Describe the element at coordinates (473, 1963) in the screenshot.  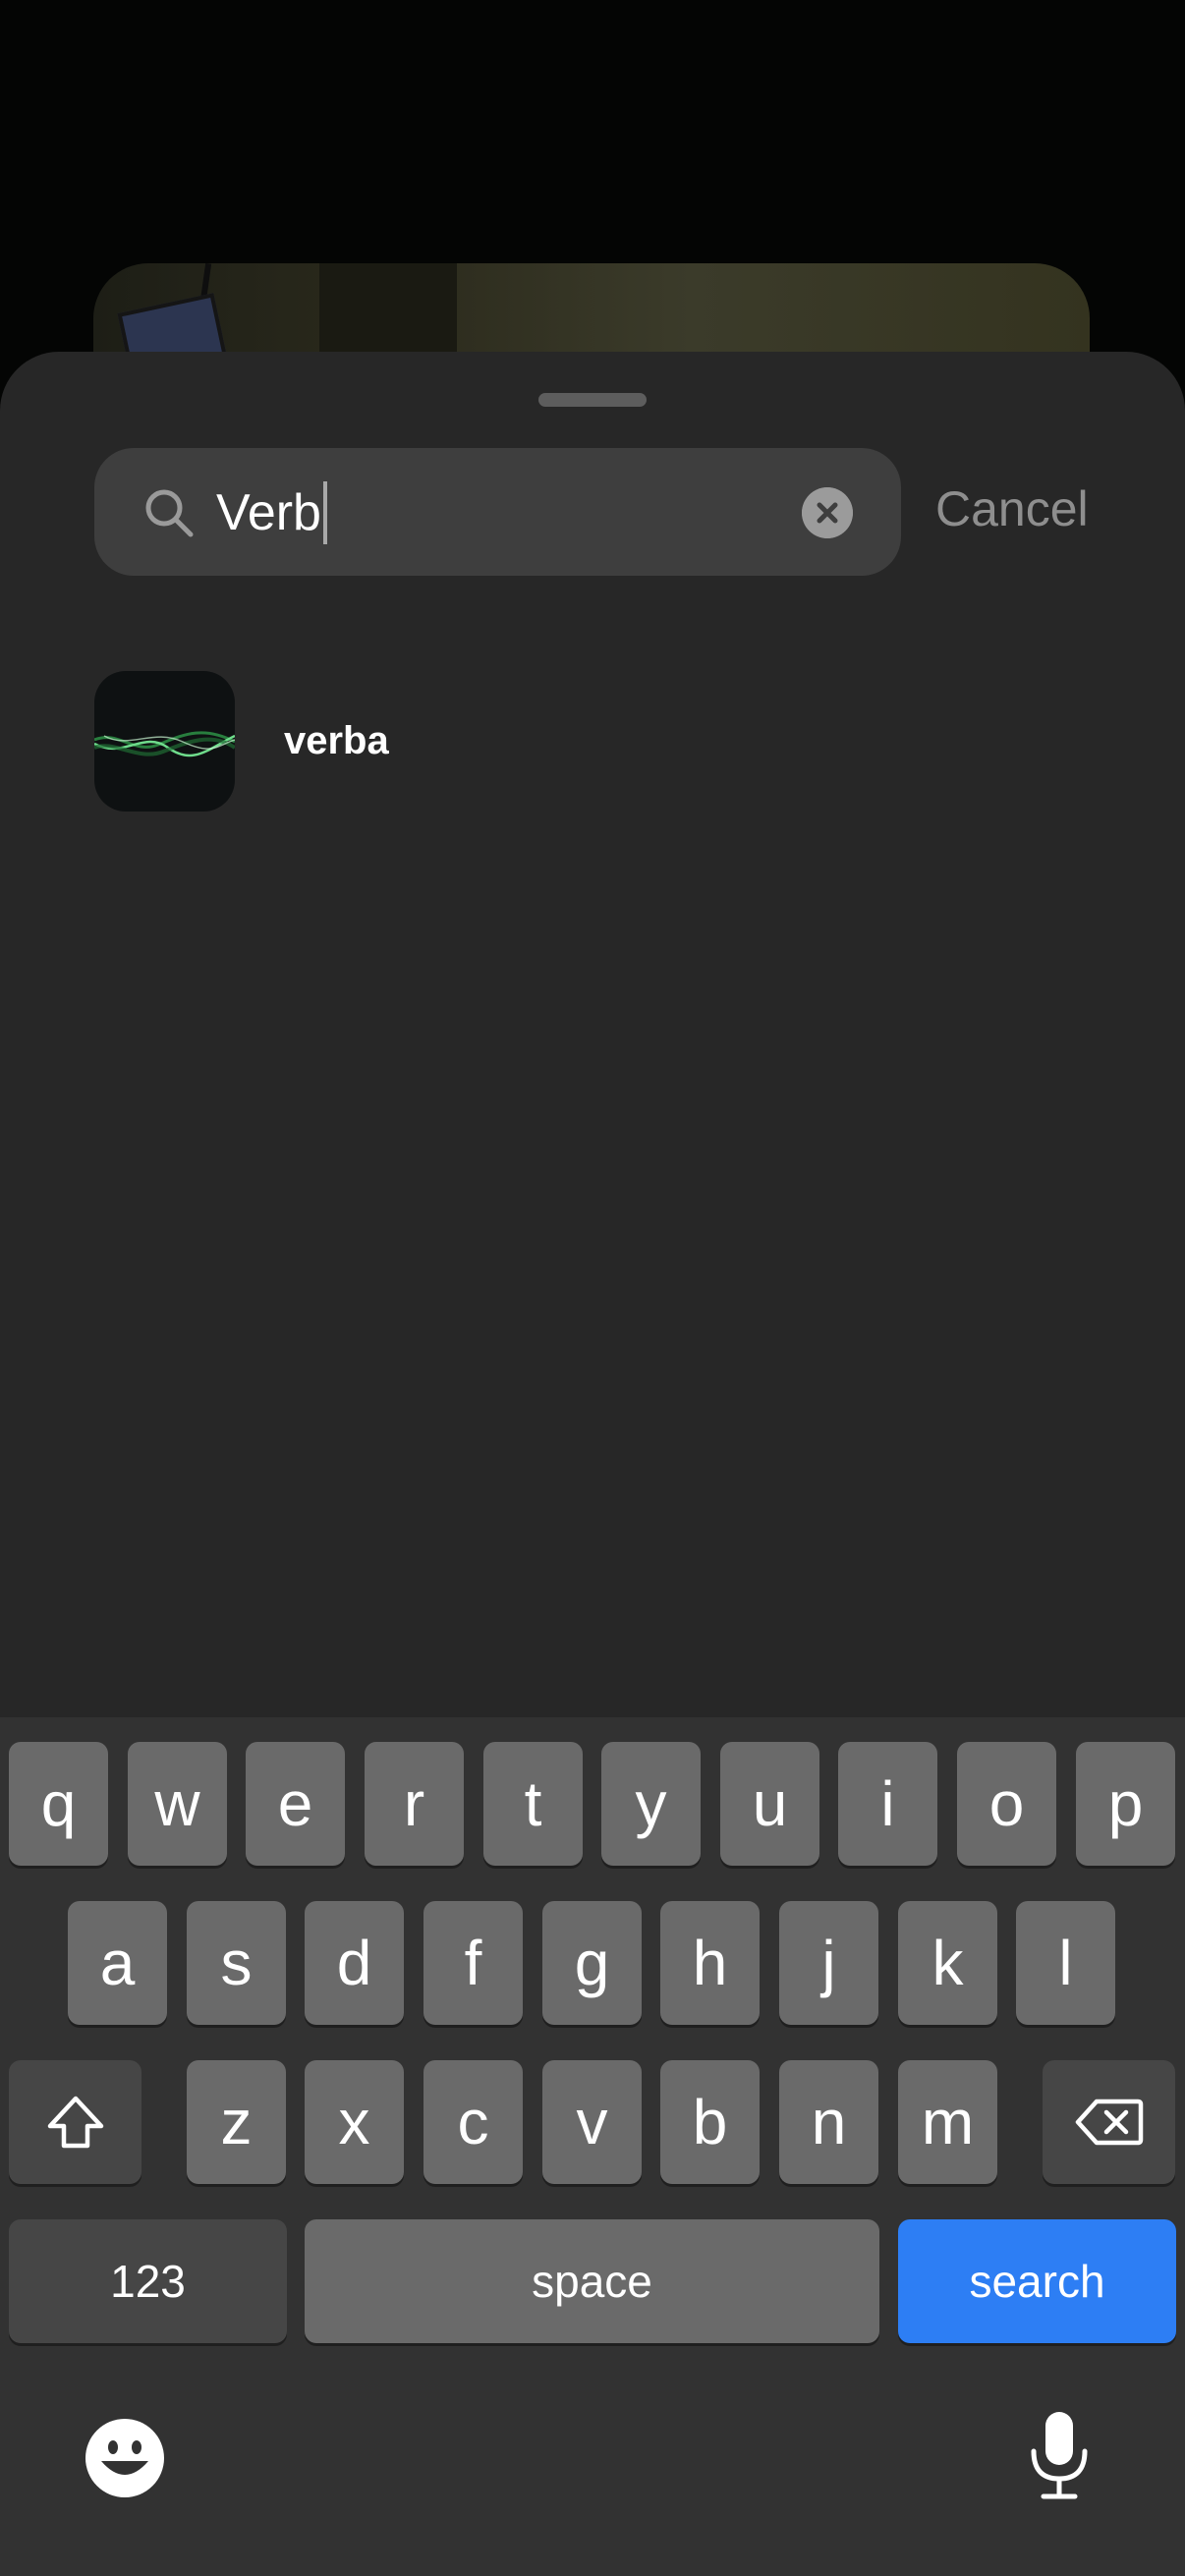
I see `key-f: f` at that location.